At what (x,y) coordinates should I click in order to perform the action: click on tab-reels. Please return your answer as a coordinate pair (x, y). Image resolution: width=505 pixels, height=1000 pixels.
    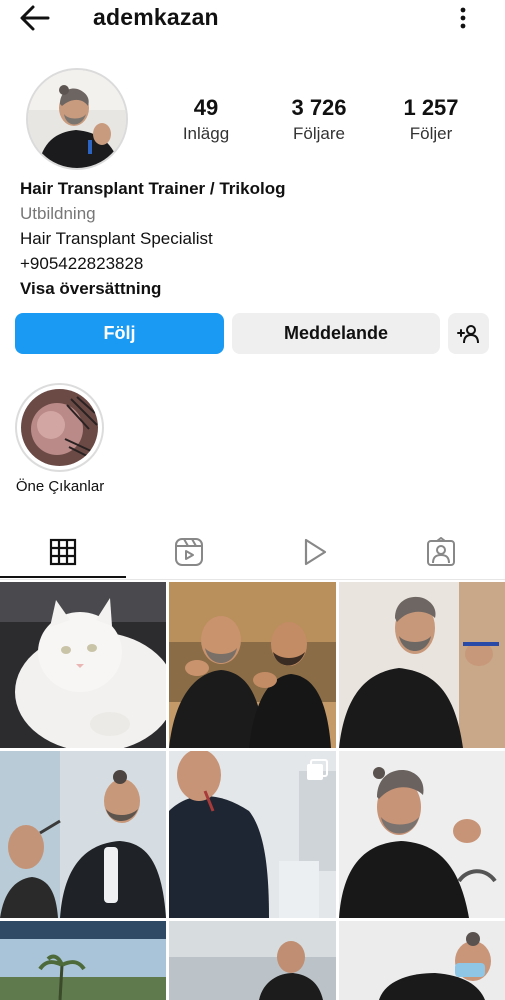
    Looking at the image, I should click on (189, 552).